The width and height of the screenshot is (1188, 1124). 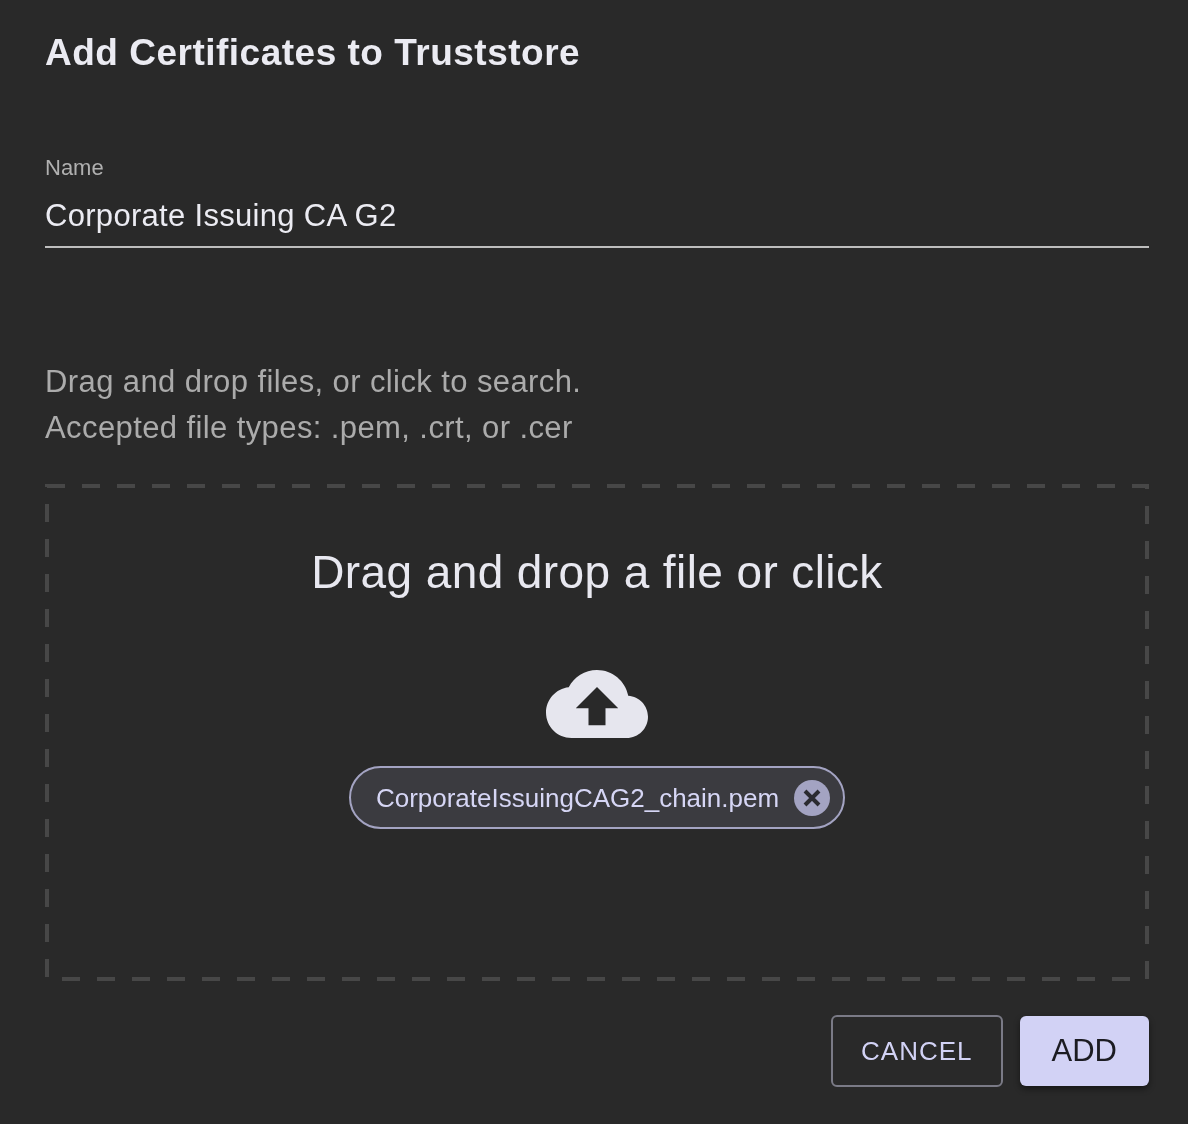 What do you see at coordinates (597, 572) in the screenshot?
I see `dropzone-prompt: Drag and drop a file or click` at bounding box center [597, 572].